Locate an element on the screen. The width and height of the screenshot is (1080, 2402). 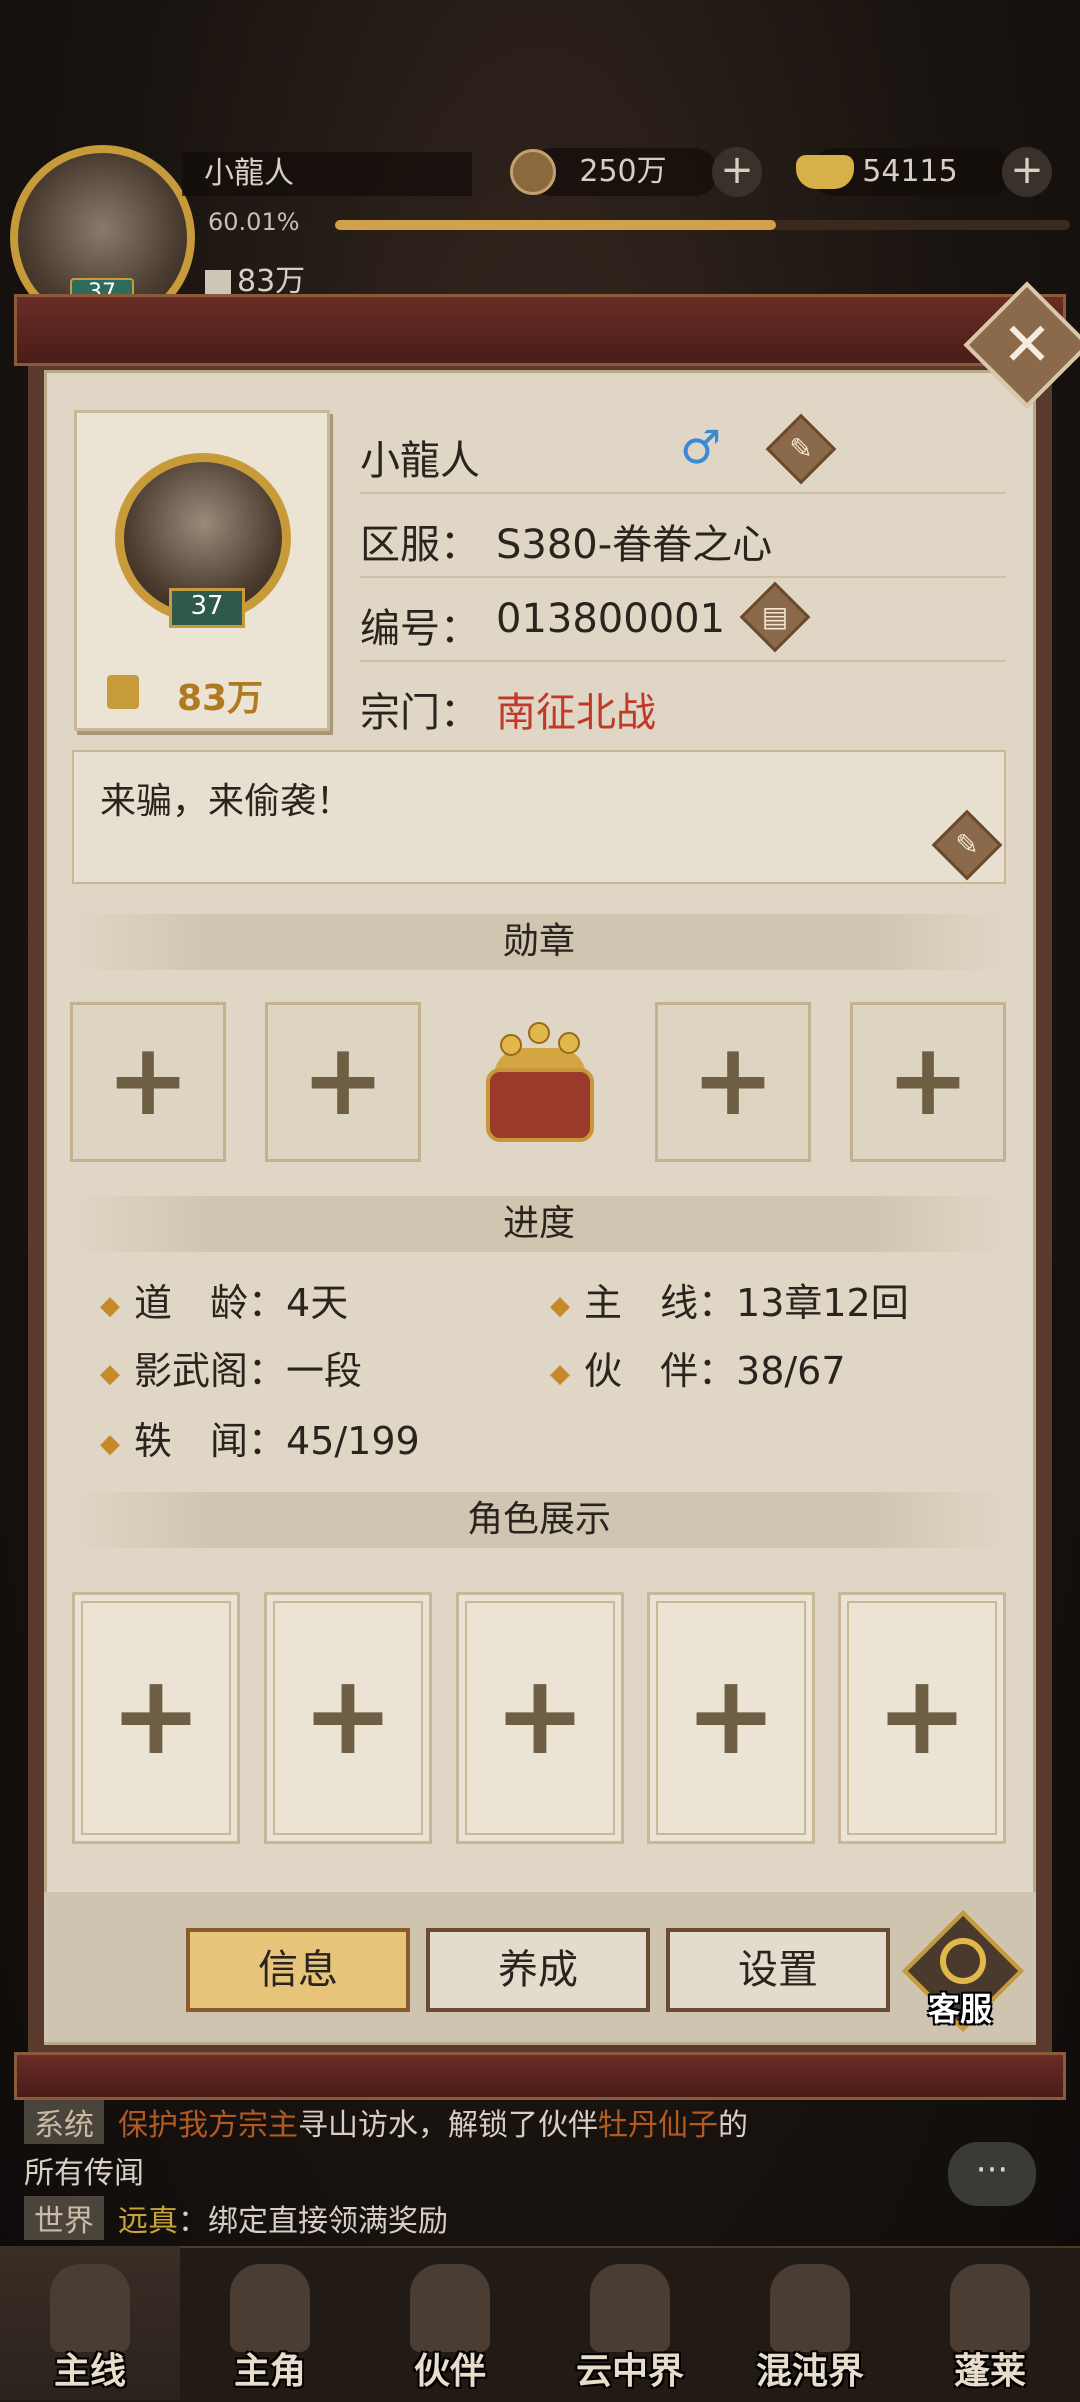
motto-text: 来骗，来偷袭！ is located at coordinates (226, 801).